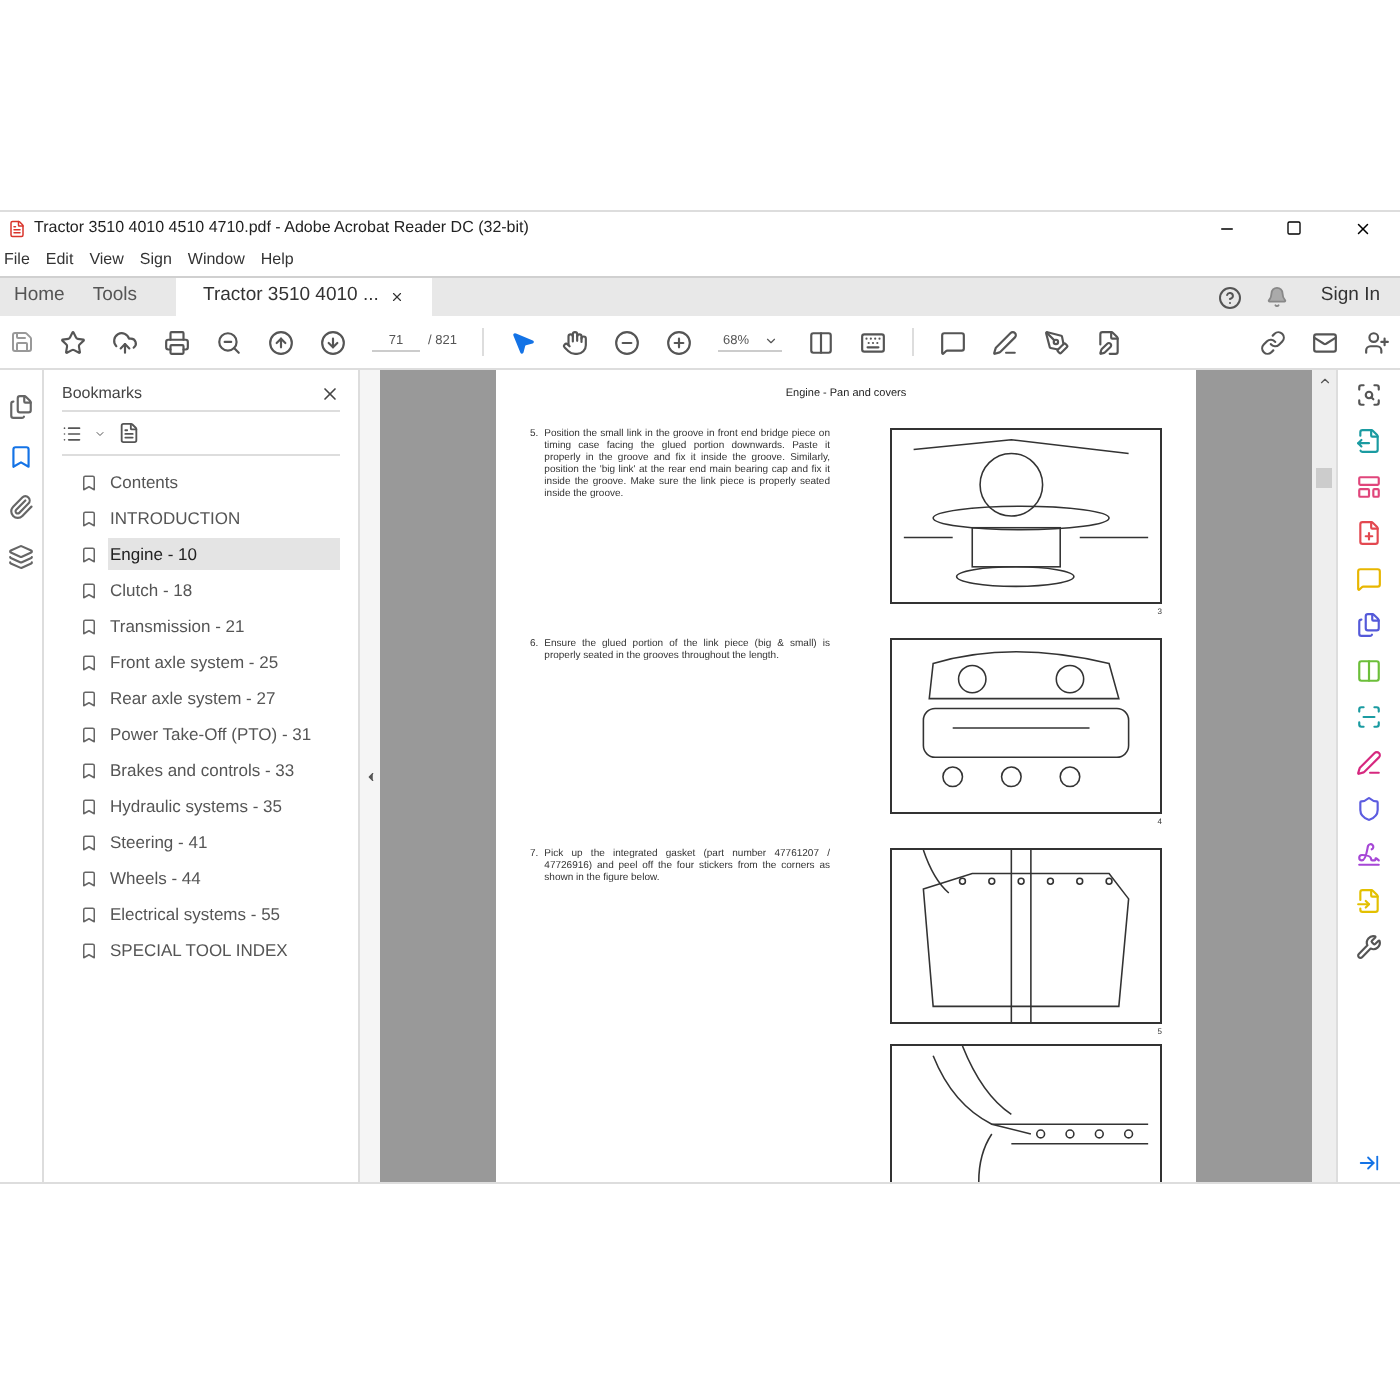  What do you see at coordinates (1005, 342) in the screenshot?
I see `highlight-pen-icon` at bounding box center [1005, 342].